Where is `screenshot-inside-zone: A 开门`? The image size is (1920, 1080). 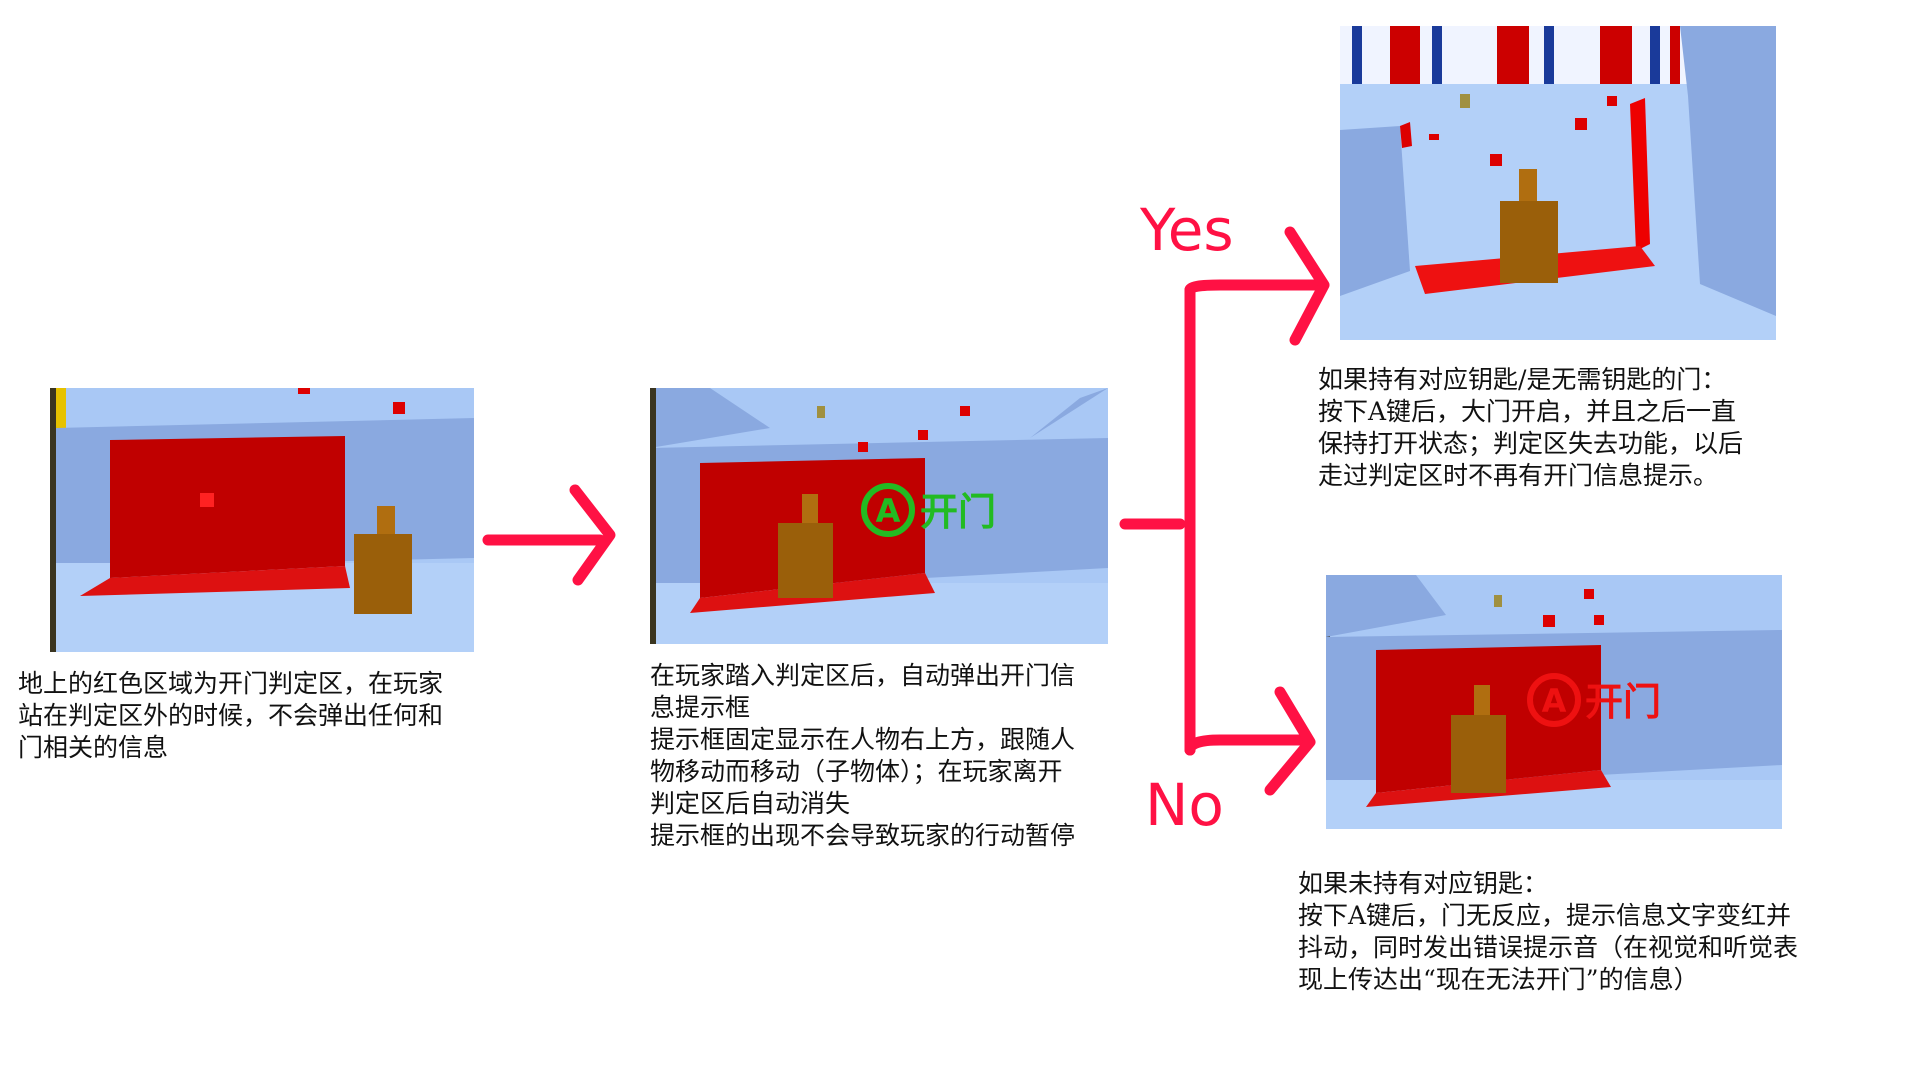 screenshot-inside-zone: A 开门 is located at coordinates (879, 516).